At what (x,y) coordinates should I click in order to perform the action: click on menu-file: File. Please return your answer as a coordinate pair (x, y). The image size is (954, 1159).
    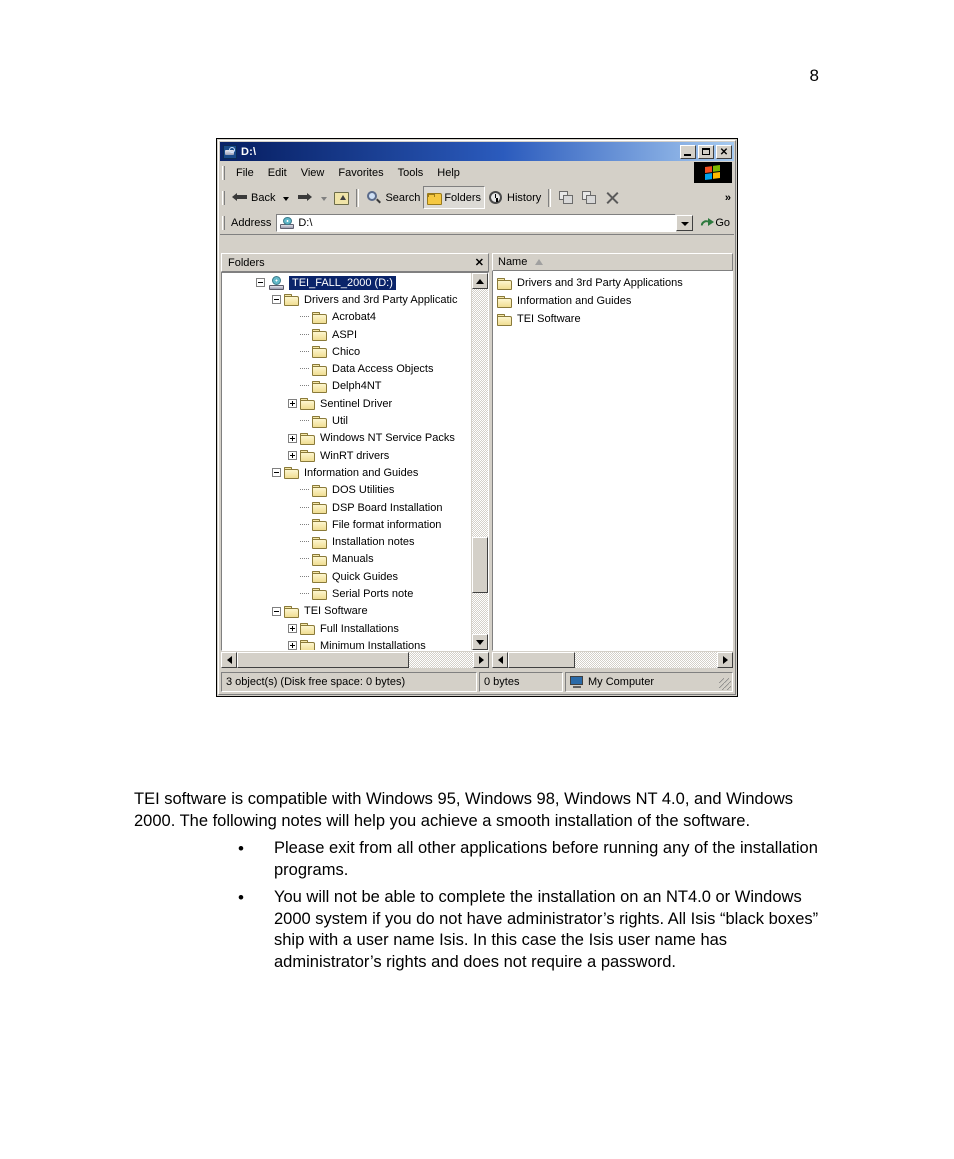
    Looking at the image, I should click on (245, 173).